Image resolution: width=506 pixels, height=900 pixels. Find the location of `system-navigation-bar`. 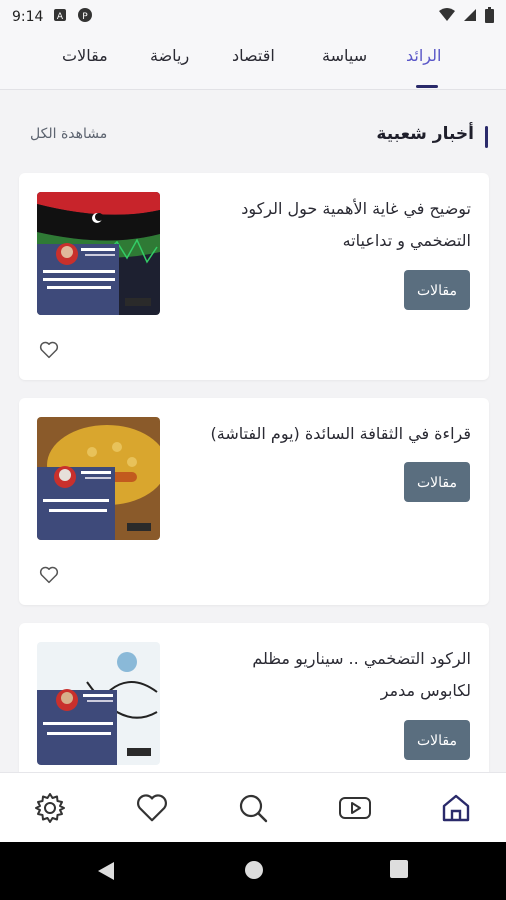

system-navigation-bar is located at coordinates (253, 871).